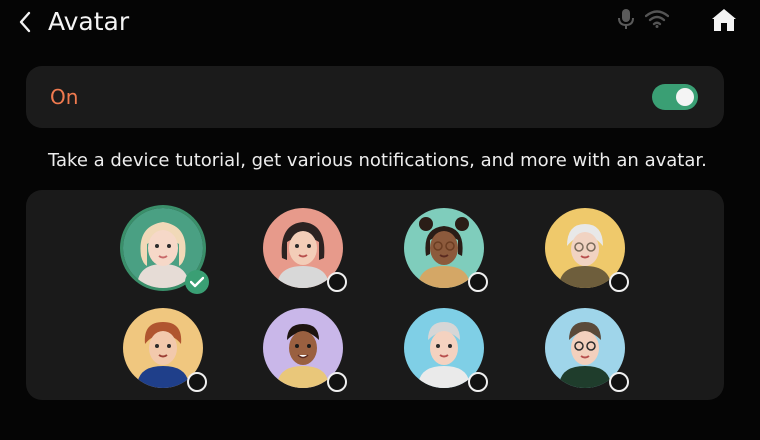 The width and height of the screenshot is (760, 440). What do you see at coordinates (380, 23) in the screenshot?
I see `header: Avatar` at bounding box center [380, 23].